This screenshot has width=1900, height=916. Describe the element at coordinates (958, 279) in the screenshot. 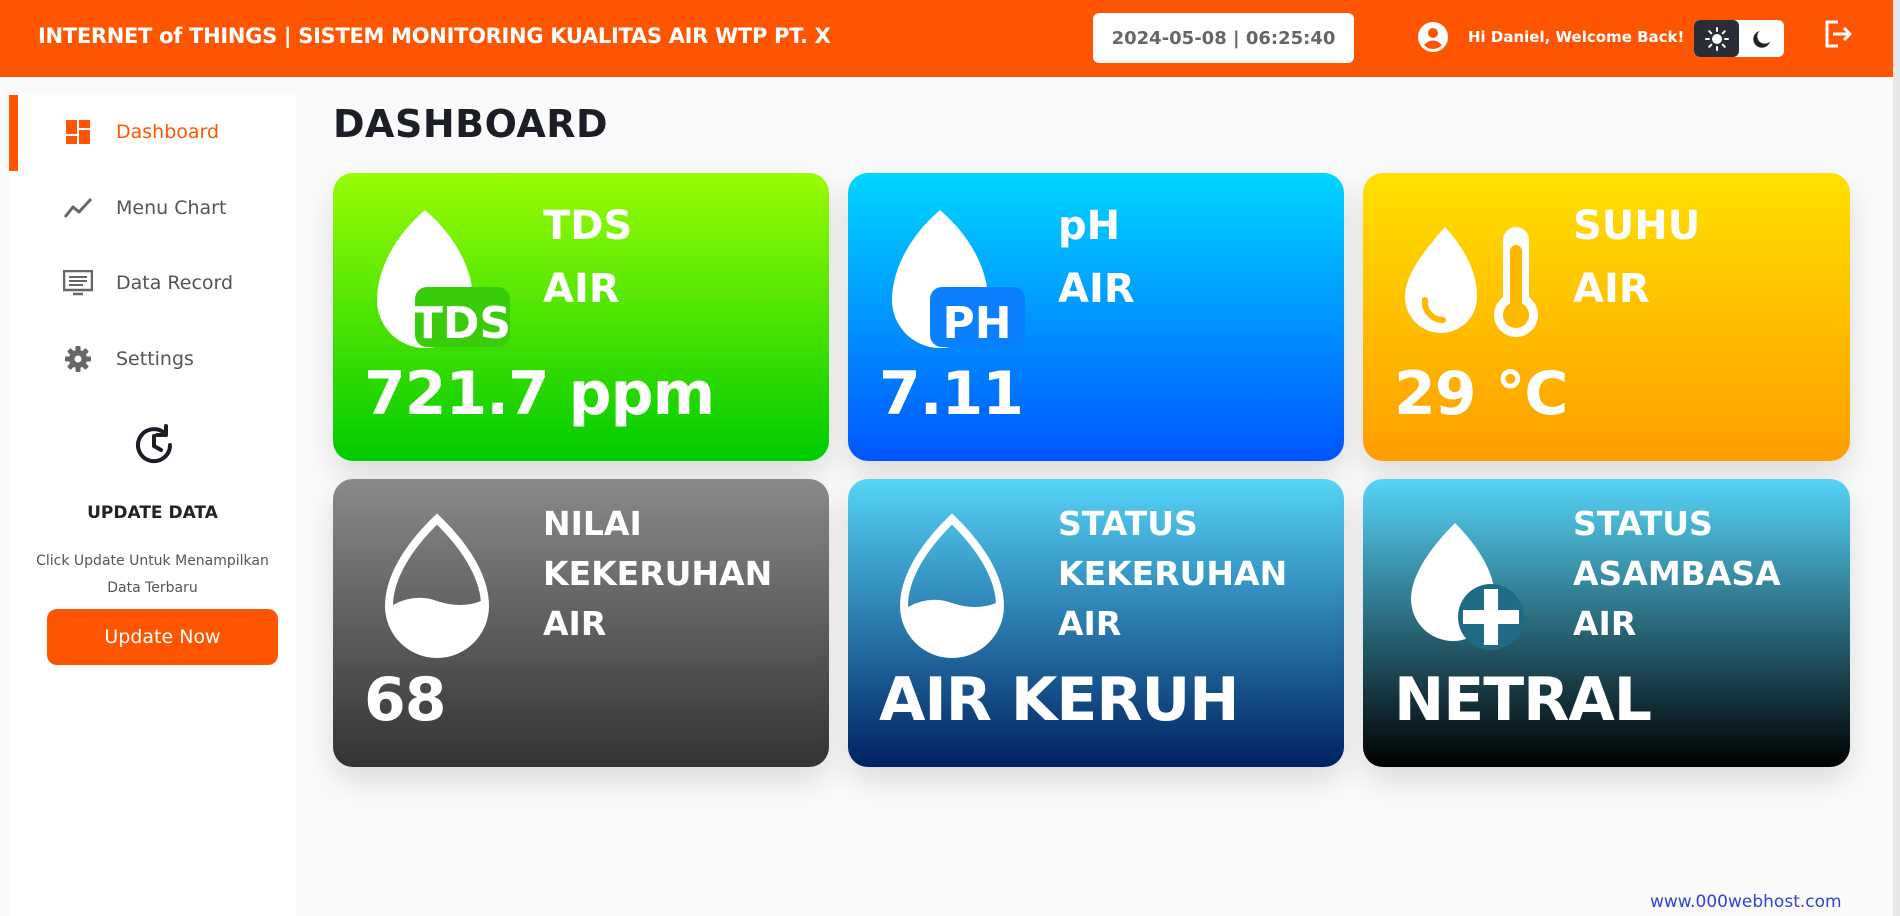

I see `water-drop-ph-icon: PH` at that location.